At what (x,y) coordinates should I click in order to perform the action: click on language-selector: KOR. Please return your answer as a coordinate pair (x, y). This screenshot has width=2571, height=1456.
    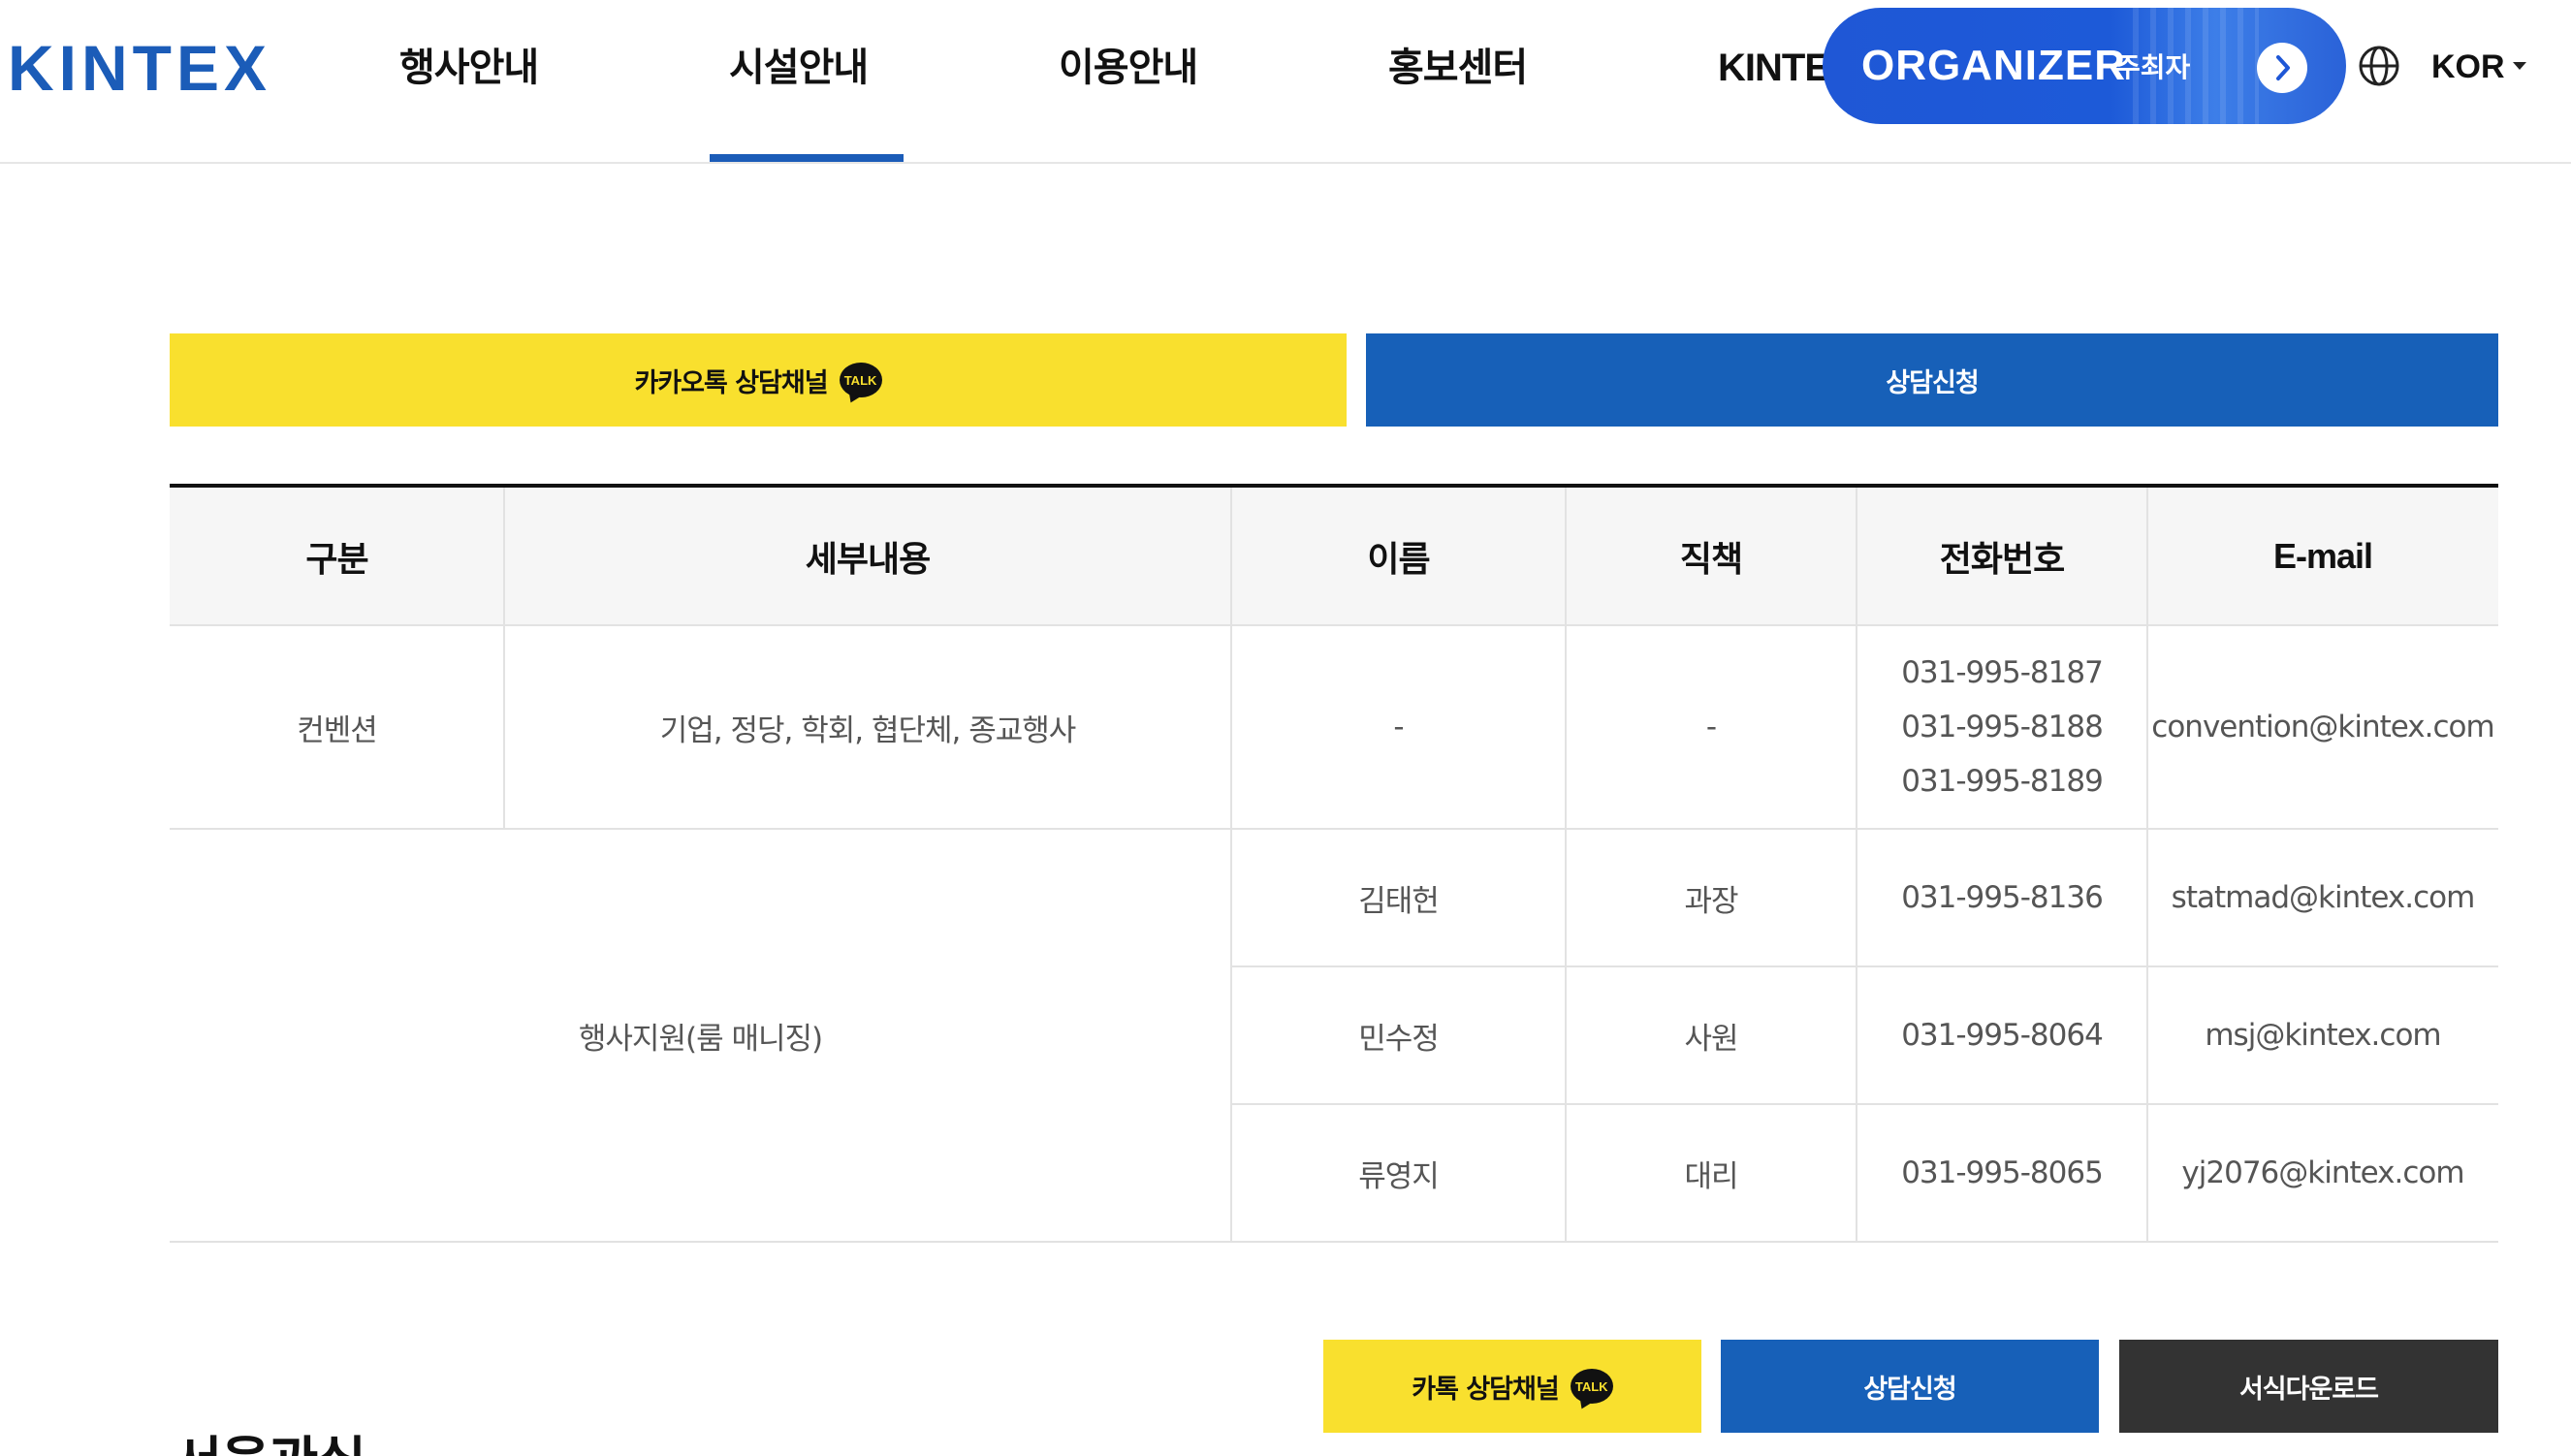
    Looking at the image, I should click on (2468, 67).